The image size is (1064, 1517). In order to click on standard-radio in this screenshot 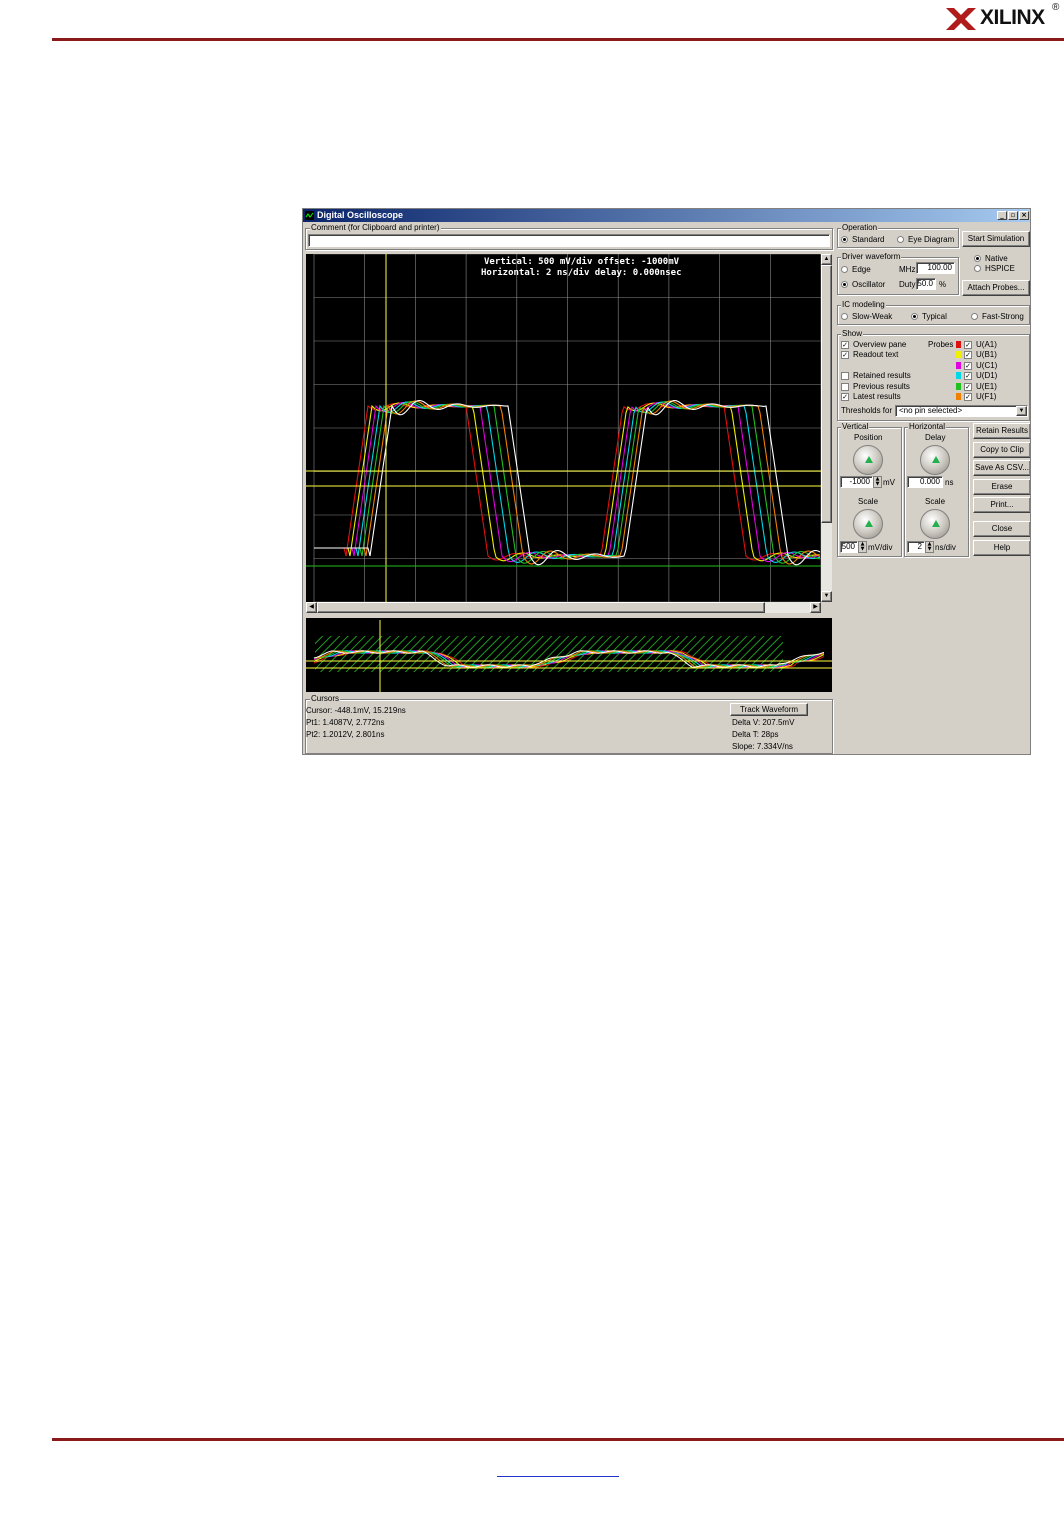, I will do `click(844, 239)`.